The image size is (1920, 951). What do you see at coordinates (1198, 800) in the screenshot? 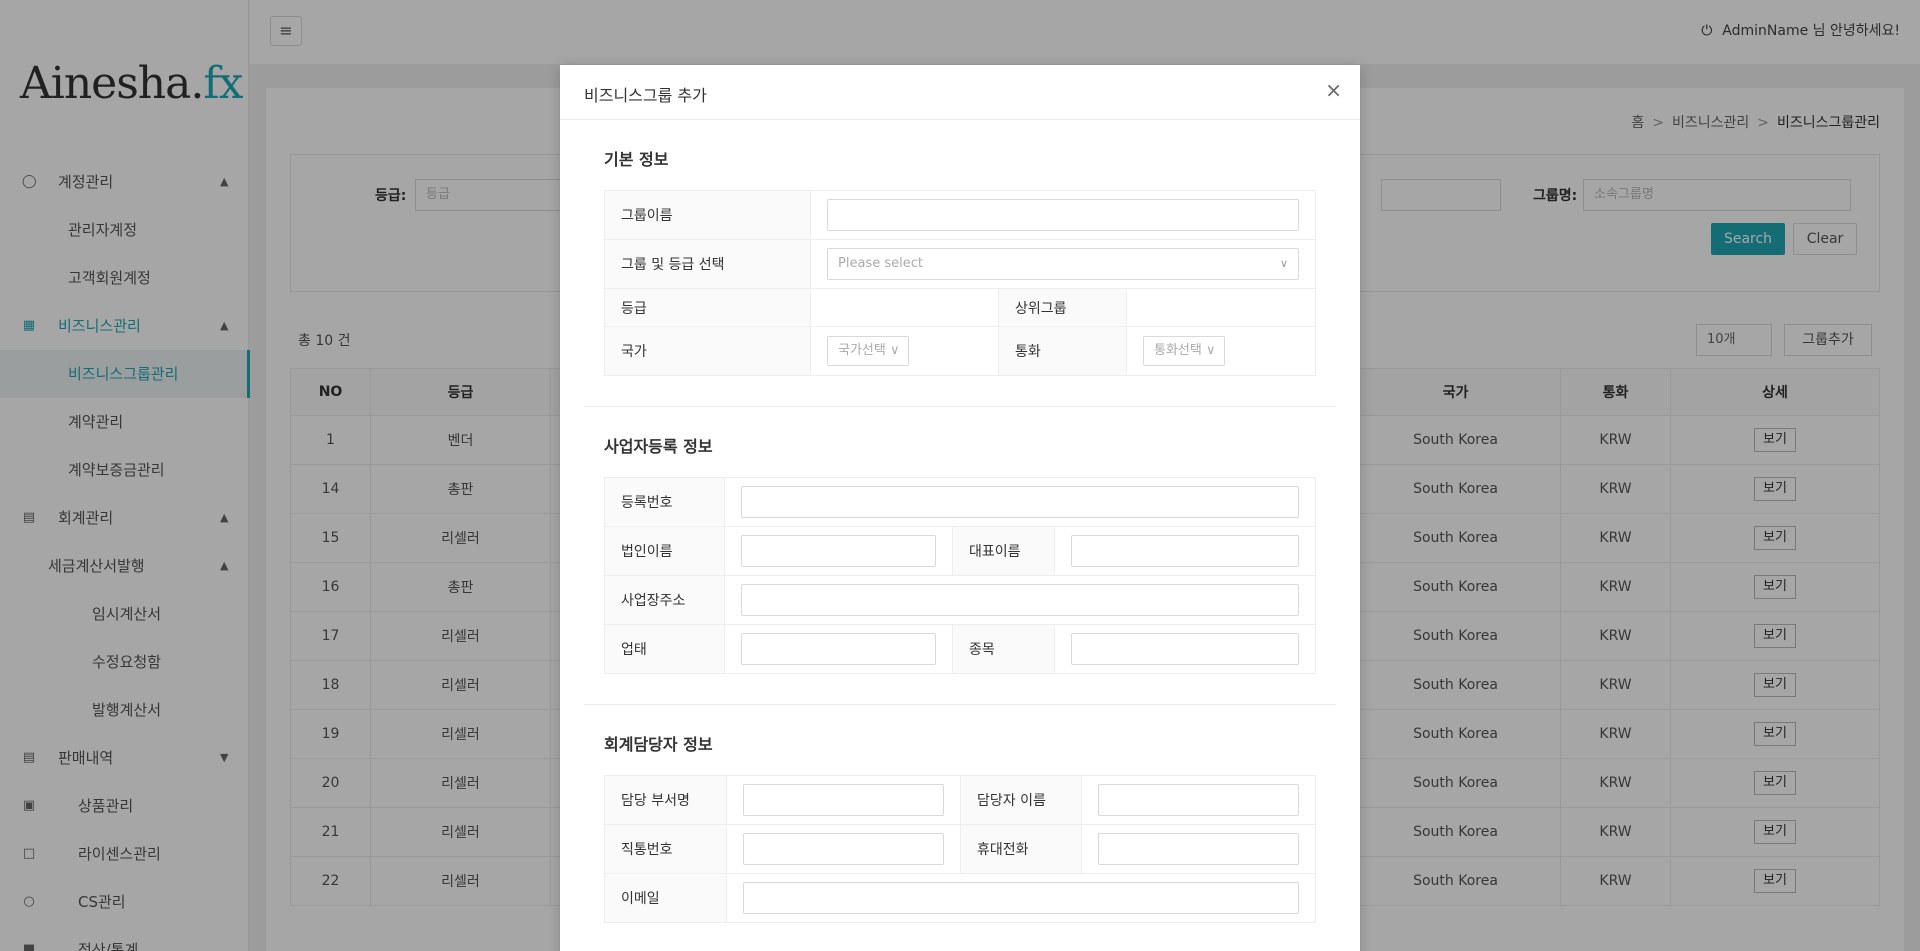
I see `manager-input` at bounding box center [1198, 800].